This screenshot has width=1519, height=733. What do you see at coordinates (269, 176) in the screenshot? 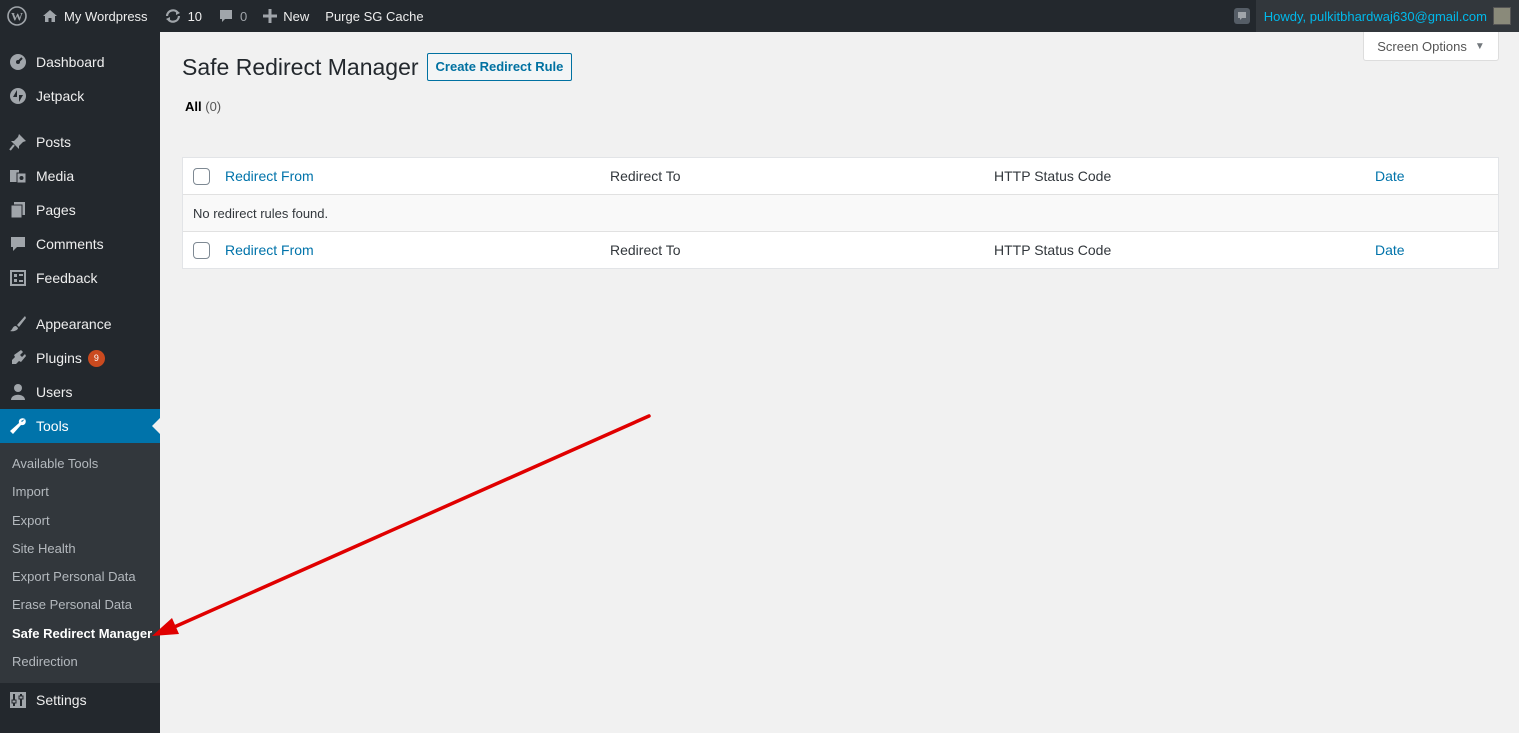
I see `column-redirect-from: Redirect From` at bounding box center [269, 176].